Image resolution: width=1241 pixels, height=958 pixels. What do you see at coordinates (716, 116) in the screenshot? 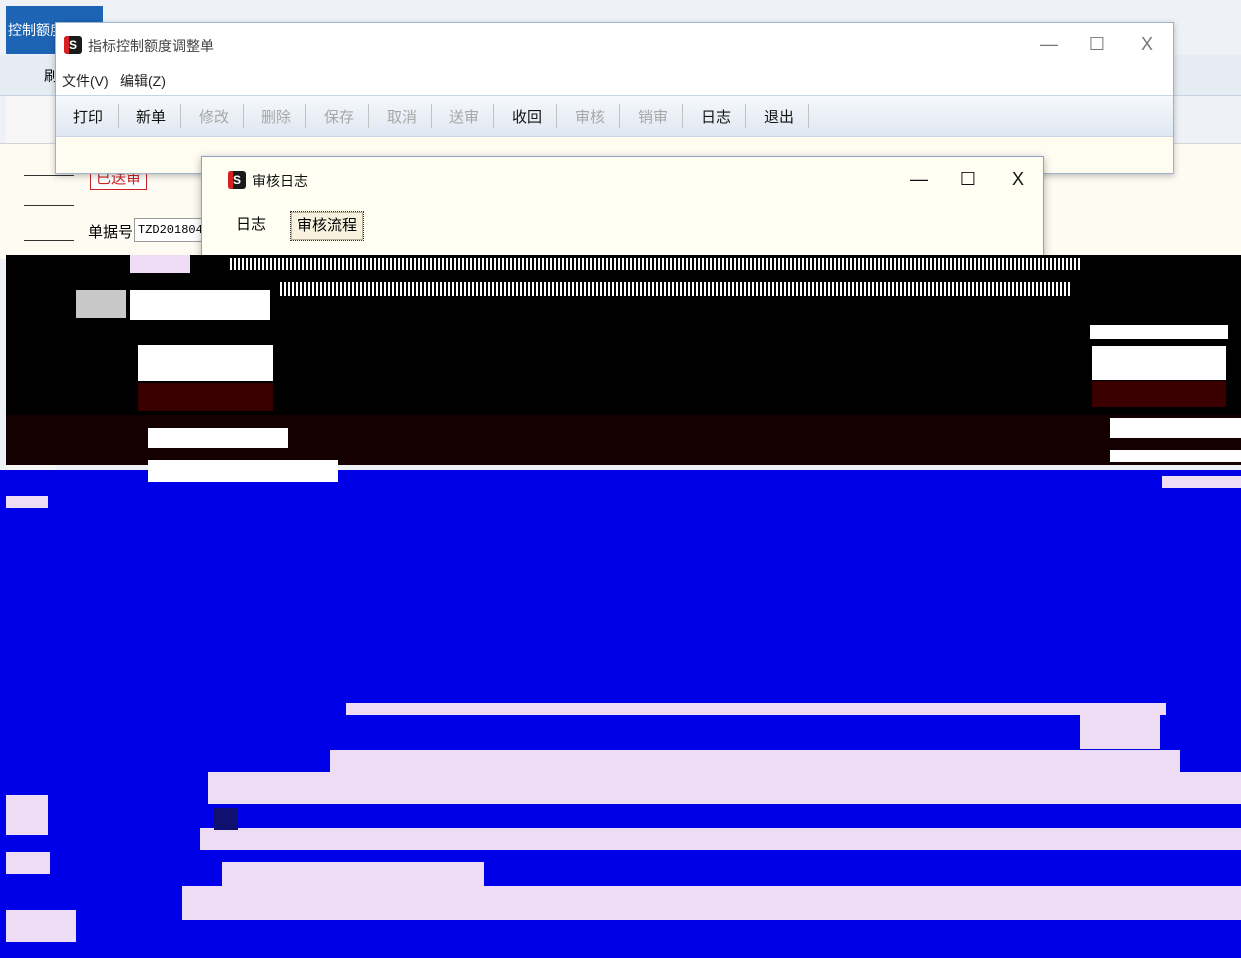
I see `log-button: 日志` at bounding box center [716, 116].